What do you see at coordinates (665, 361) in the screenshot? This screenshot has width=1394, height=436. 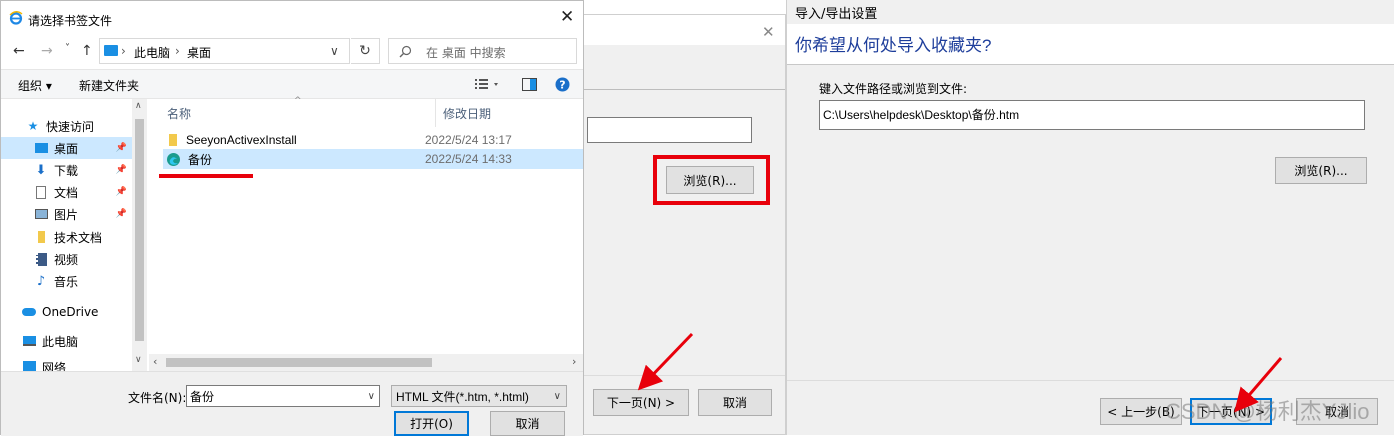 I see `red-arrow-to-next` at bounding box center [665, 361].